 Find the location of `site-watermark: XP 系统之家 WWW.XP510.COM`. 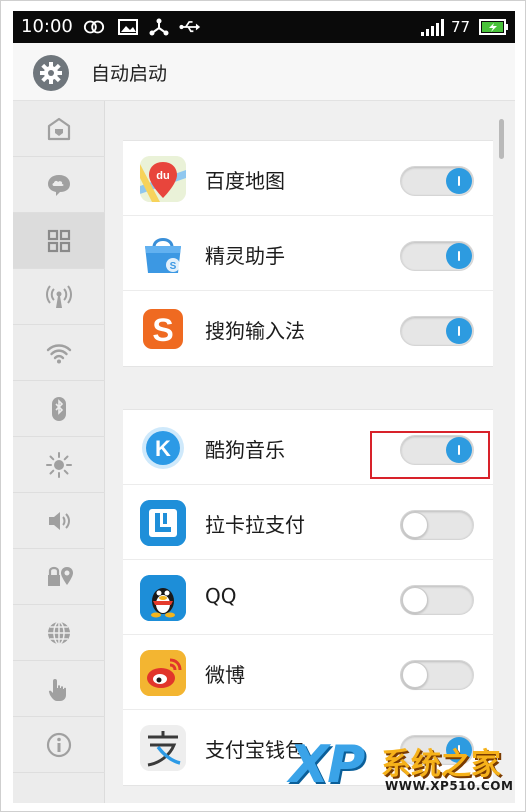

site-watermark: XP 系统之家 WWW.XP510.COM is located at coordinates (402, 768).